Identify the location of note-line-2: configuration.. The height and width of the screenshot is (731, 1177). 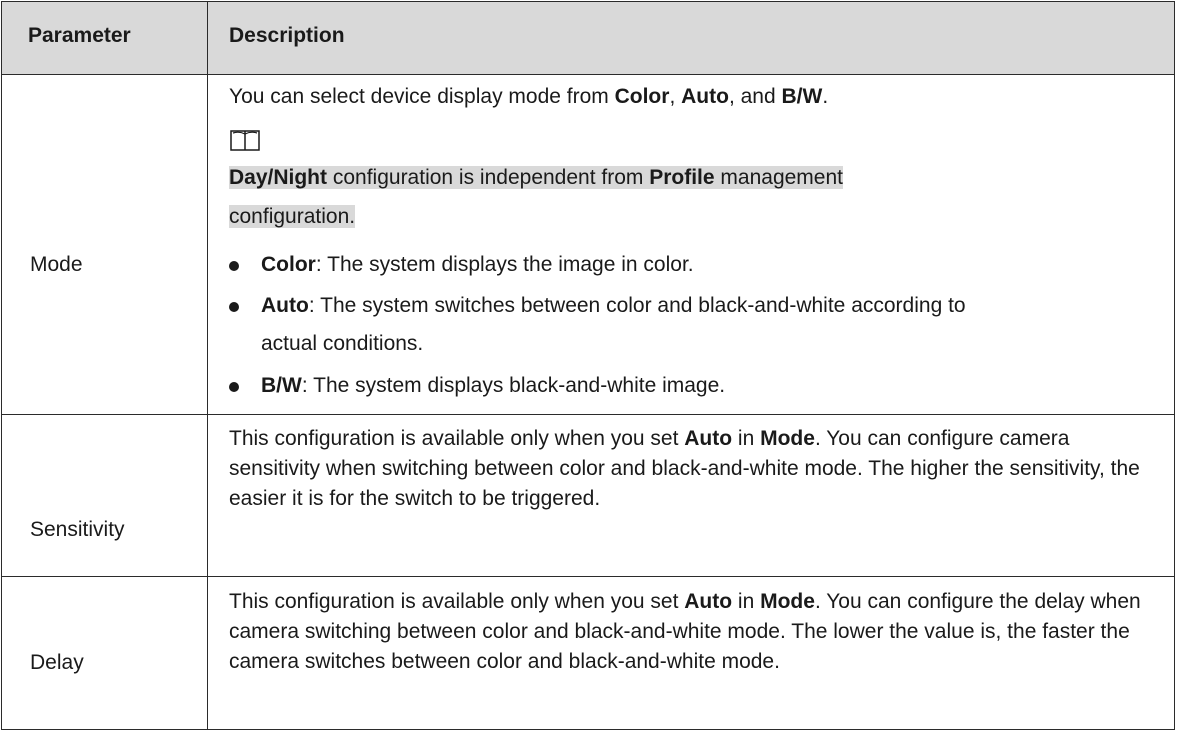
(292, 216).